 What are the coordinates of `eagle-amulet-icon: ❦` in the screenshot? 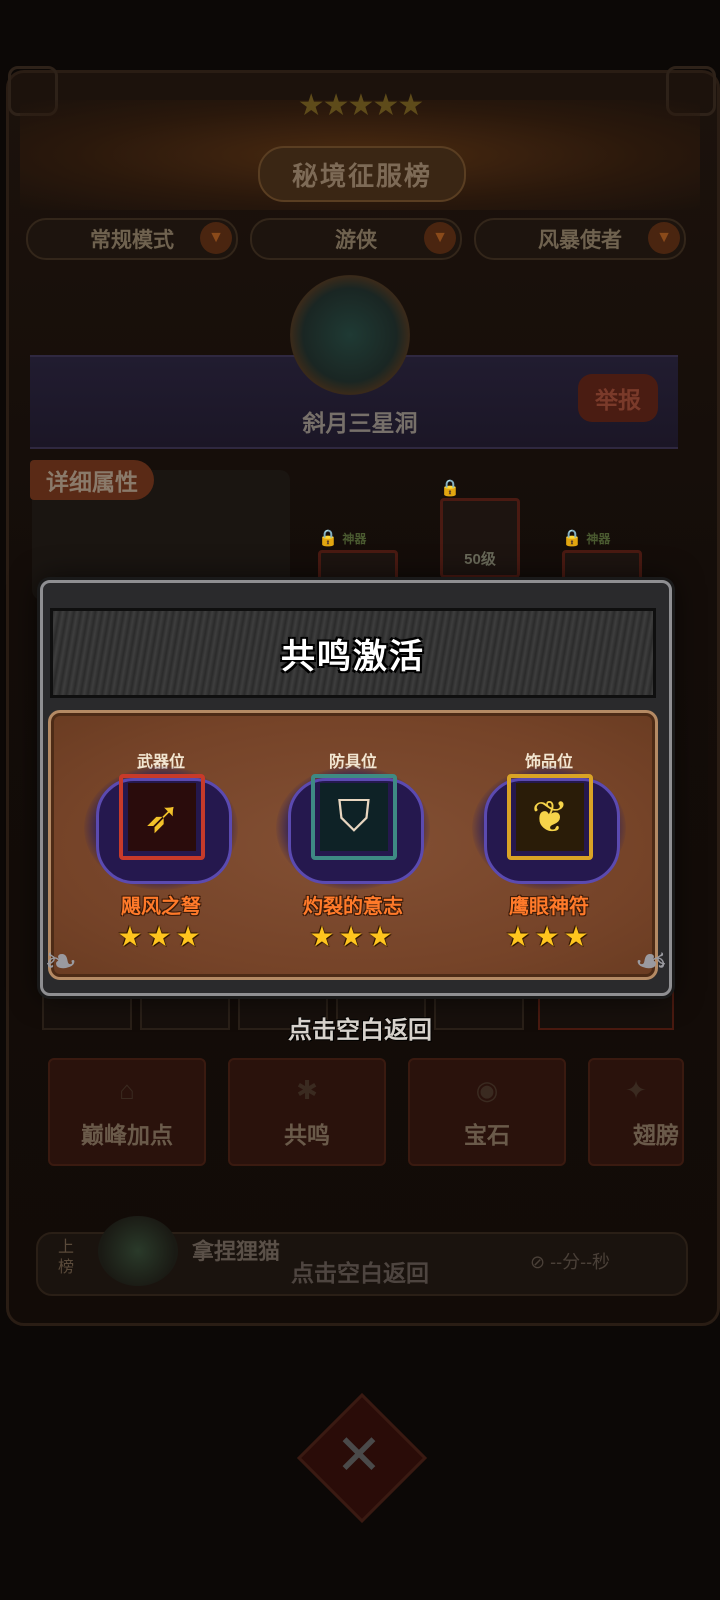 It's located at (550, 817).